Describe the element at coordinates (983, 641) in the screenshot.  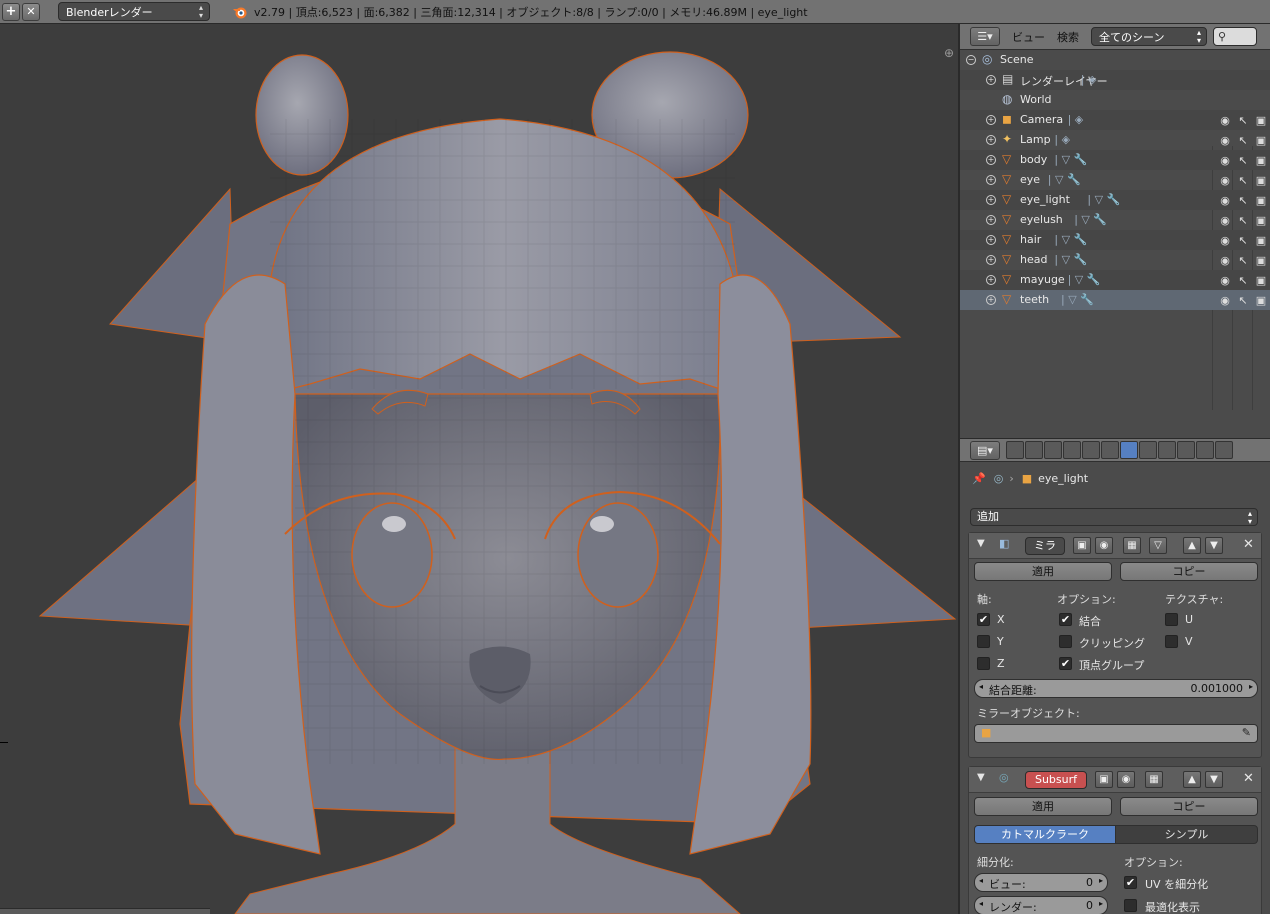
I see `axis-y-checkbox` at that location.